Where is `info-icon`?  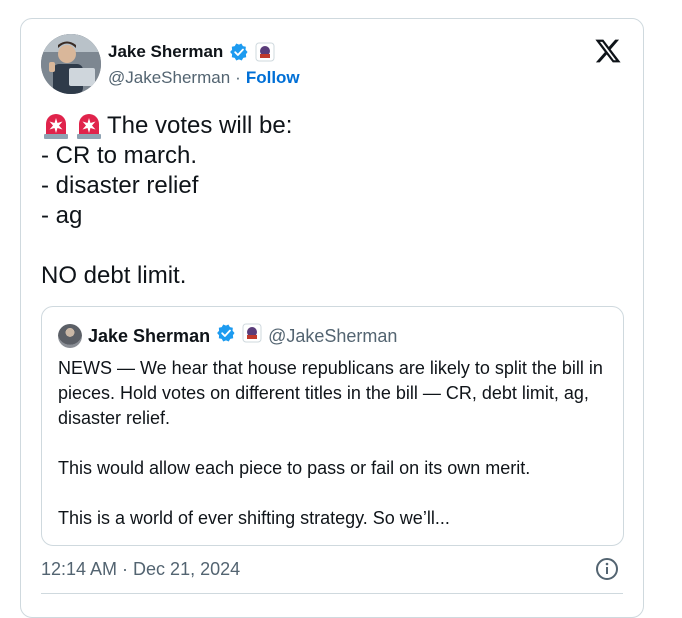 info-icon is located at coordinates (607, 569).